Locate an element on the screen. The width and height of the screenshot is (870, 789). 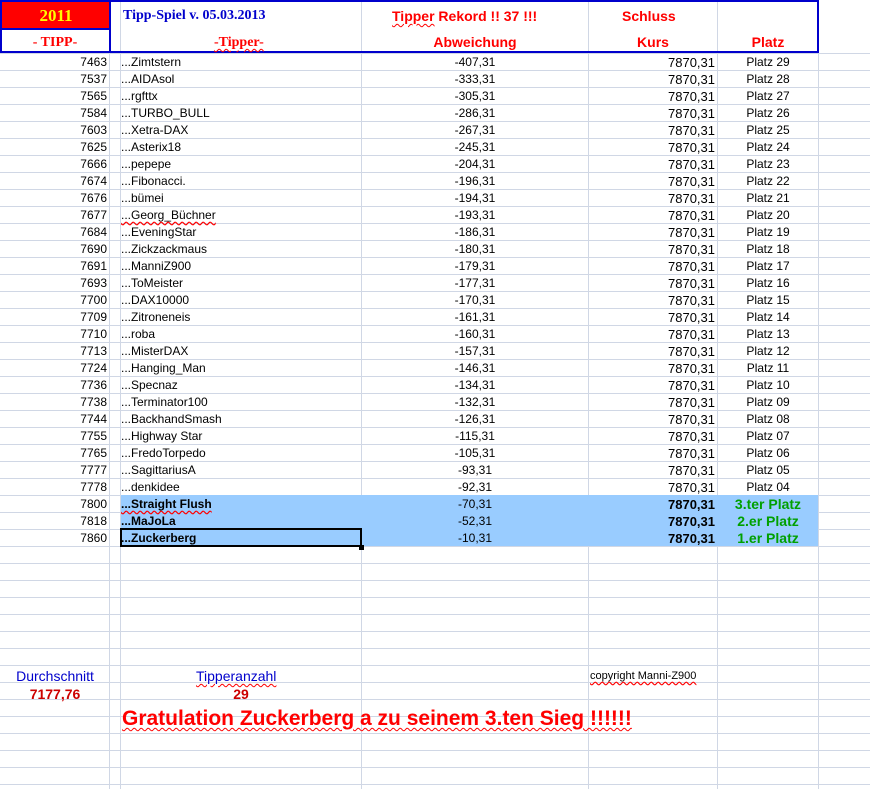
tipp-cell: 7777 is located at coordinates (54, 470).